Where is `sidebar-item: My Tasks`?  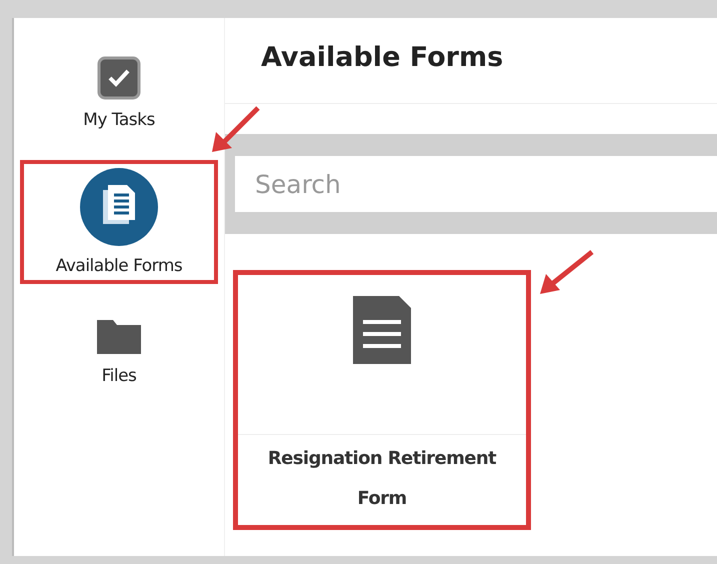
sidebar-item: My Tasks is located at coordinates (119, 93).